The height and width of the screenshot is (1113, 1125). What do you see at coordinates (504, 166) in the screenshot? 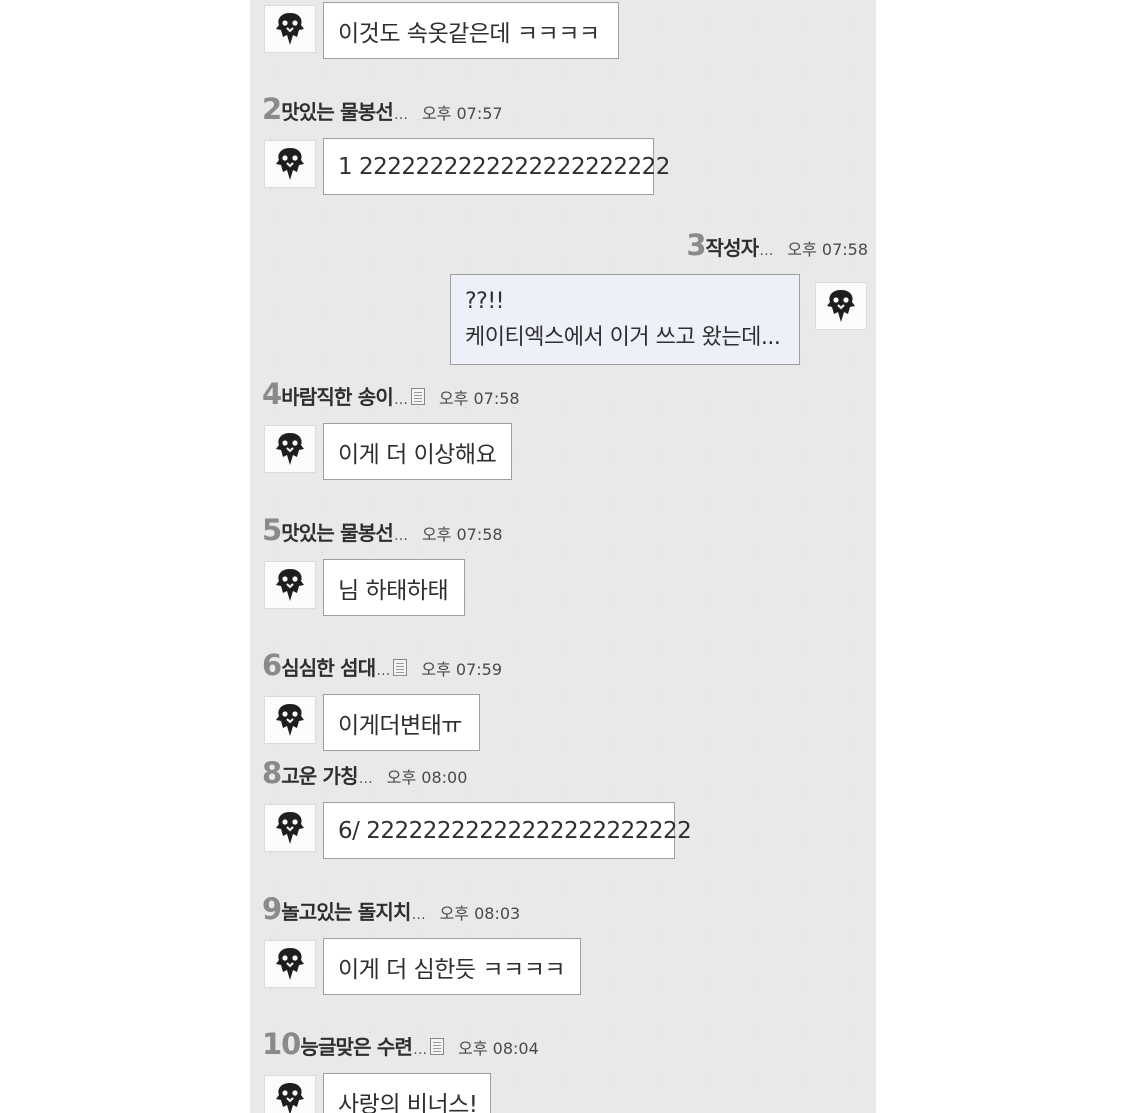
I see `message-text: 1 2222222222222222222222` at bounding box center [504, 166].